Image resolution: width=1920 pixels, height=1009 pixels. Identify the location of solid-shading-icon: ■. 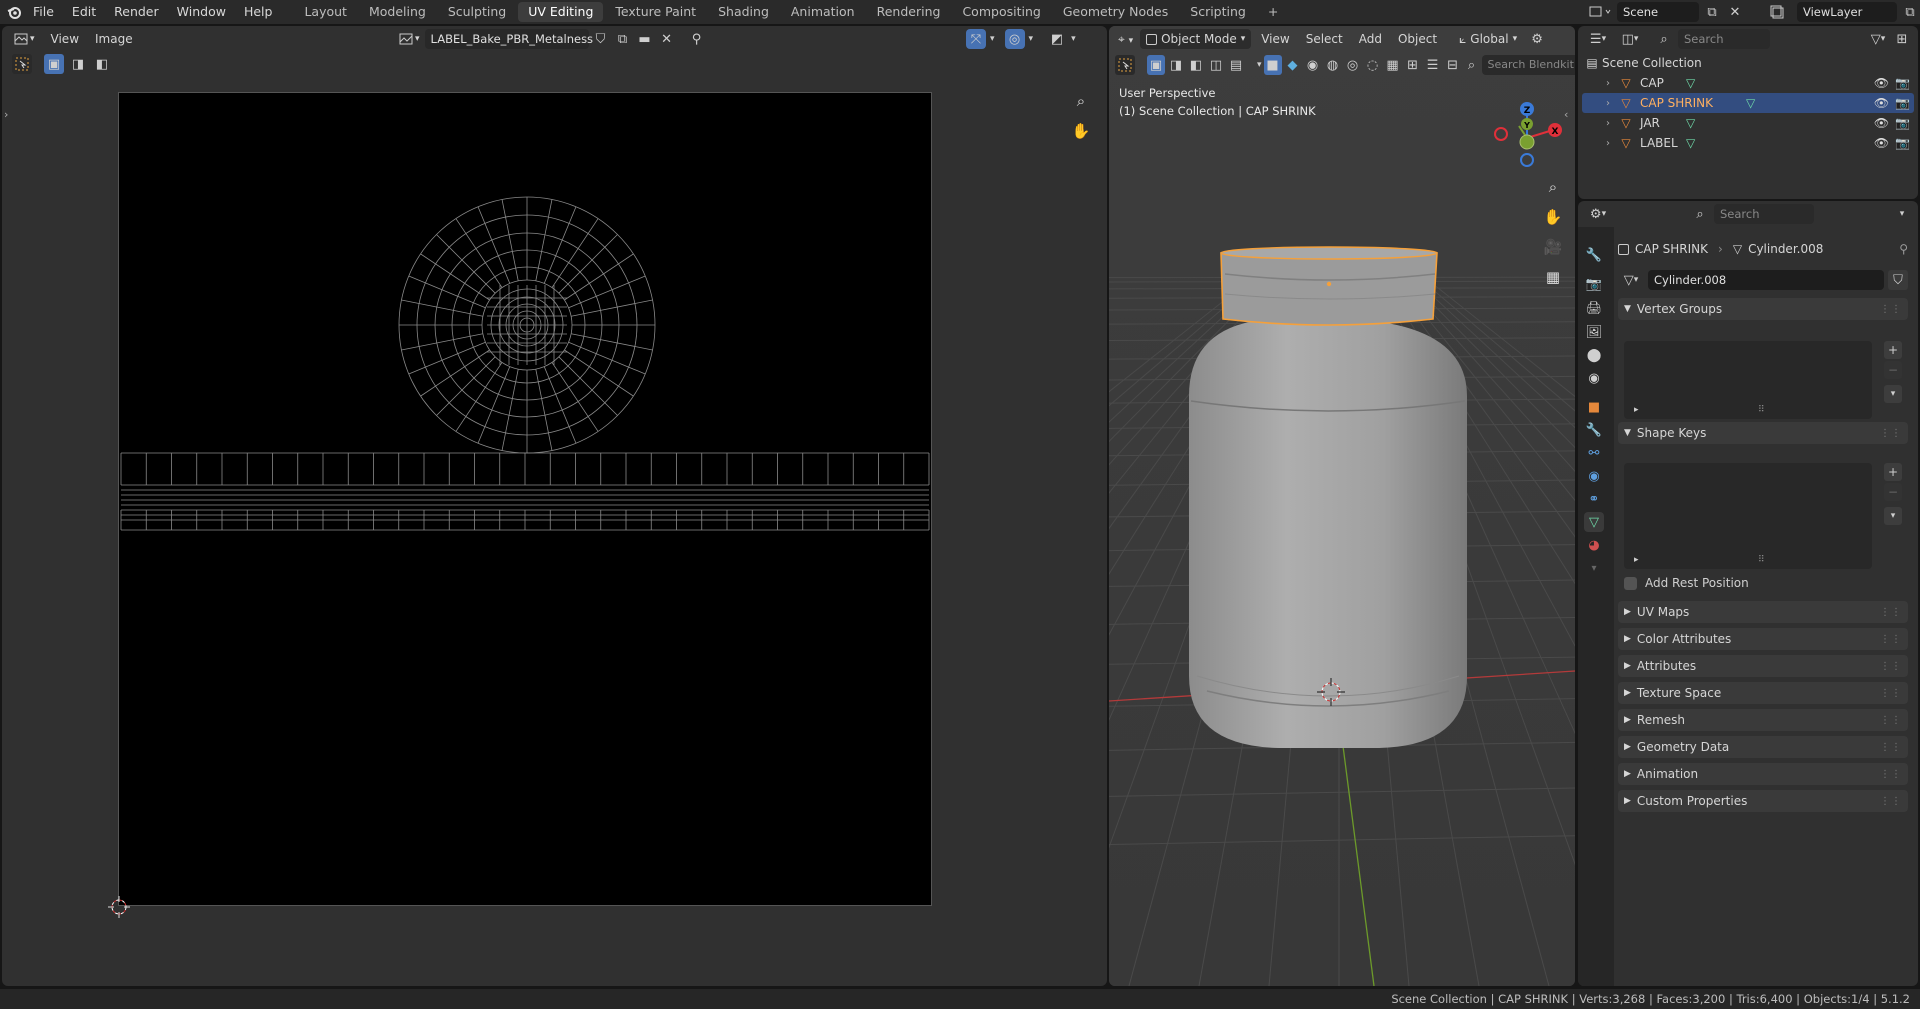
(1272, 65).